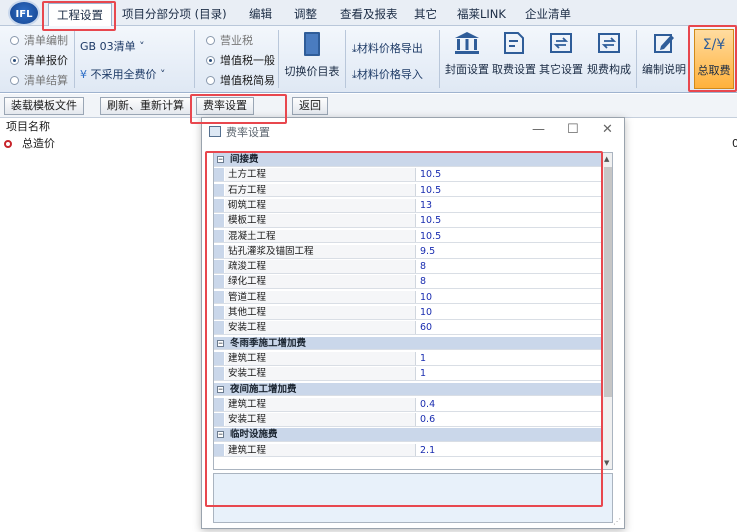 This screenshot has width=737, height=532. I want to click on fee-settings-button: 取费设置, so click(514, 59).